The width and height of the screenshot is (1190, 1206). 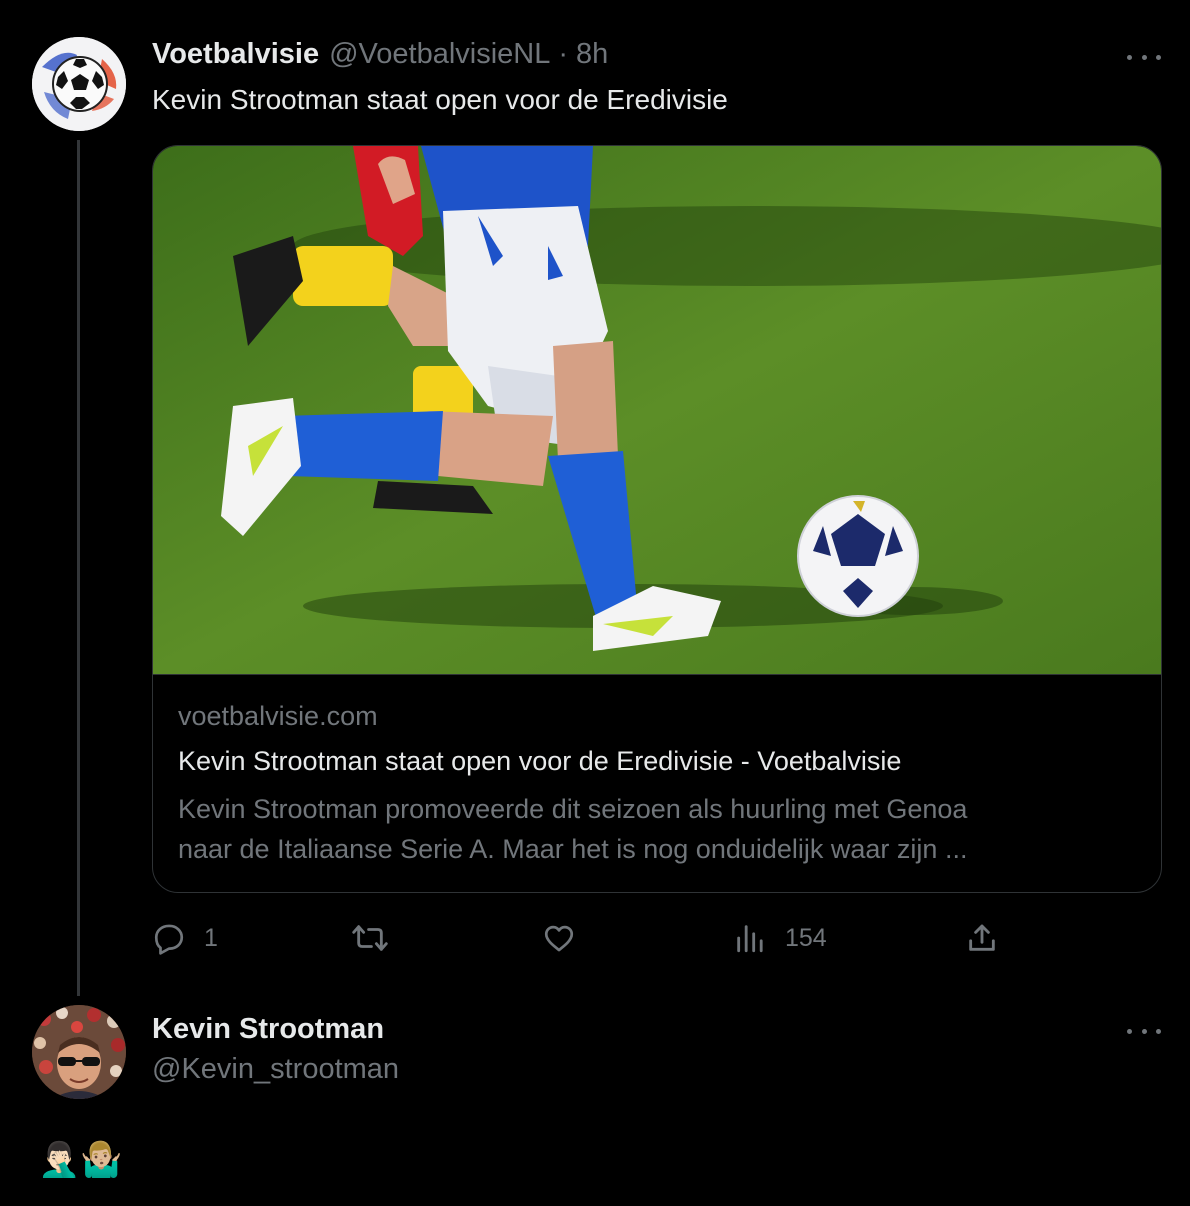 I want to click on soccer-ball-logo-icon, so click(x=79, y=84).